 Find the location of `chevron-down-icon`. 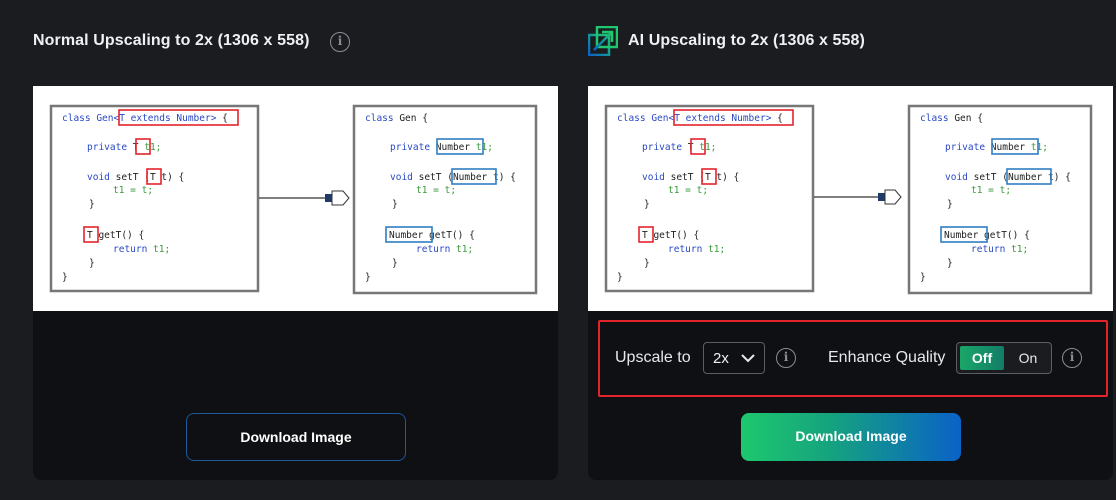

chevron-down-icon is located at coordinates (748, 358).